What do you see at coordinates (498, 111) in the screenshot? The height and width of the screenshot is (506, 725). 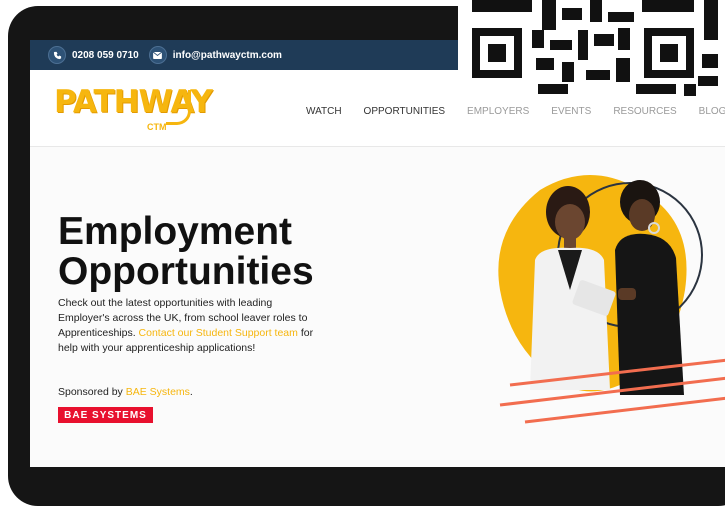 I see `nav-item-employers: EMPLOYERS` at bounding box center [498, 111].